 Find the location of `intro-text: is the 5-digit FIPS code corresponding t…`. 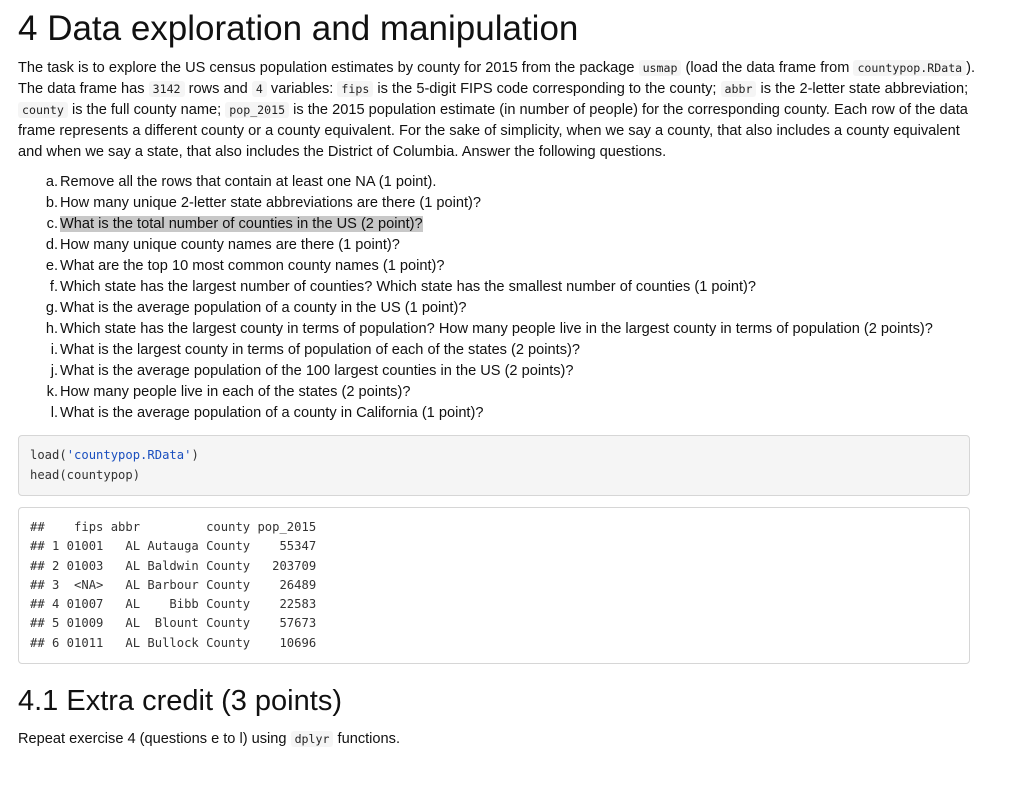

intro-text: is the 5-digit FIPS code corresponding t… is located at coordinates (547, 89).